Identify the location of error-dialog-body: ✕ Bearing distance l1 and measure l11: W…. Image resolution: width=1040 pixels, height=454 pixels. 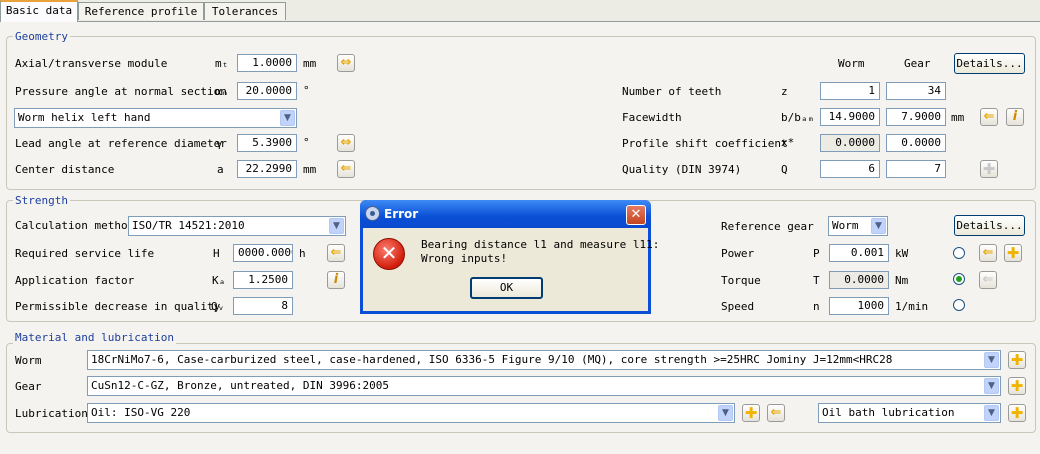
(511, 269).